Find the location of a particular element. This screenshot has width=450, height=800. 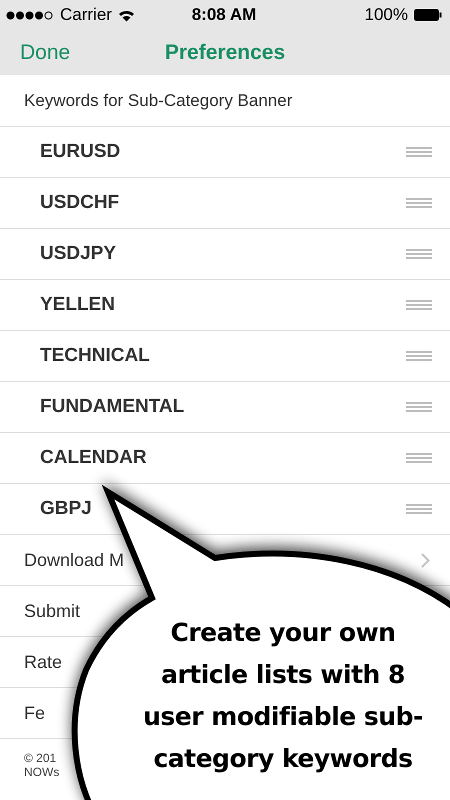

menu-item: Fe is located at coordinates (35, 713).